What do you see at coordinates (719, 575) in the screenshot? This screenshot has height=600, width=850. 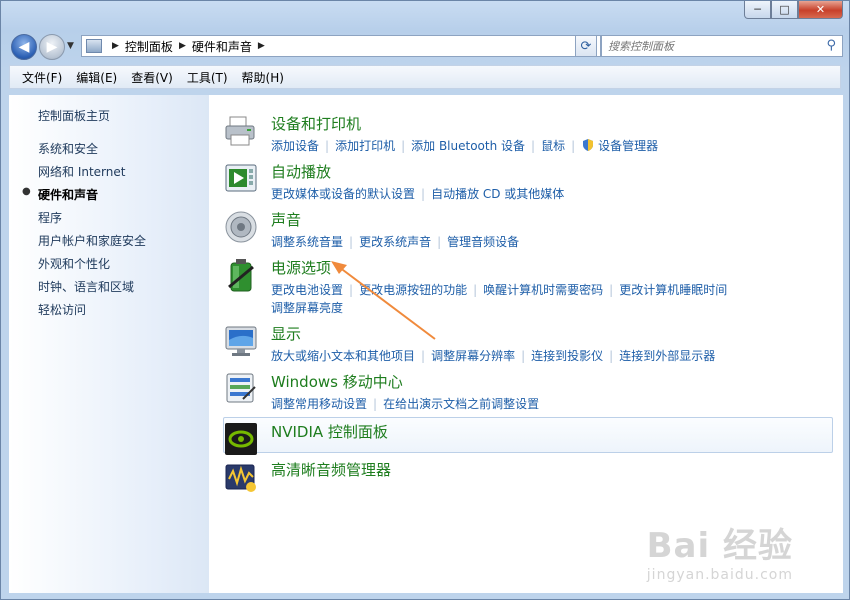 I see `watermark-url: jingyan.baidu.com` at bounding box center [719, 575].